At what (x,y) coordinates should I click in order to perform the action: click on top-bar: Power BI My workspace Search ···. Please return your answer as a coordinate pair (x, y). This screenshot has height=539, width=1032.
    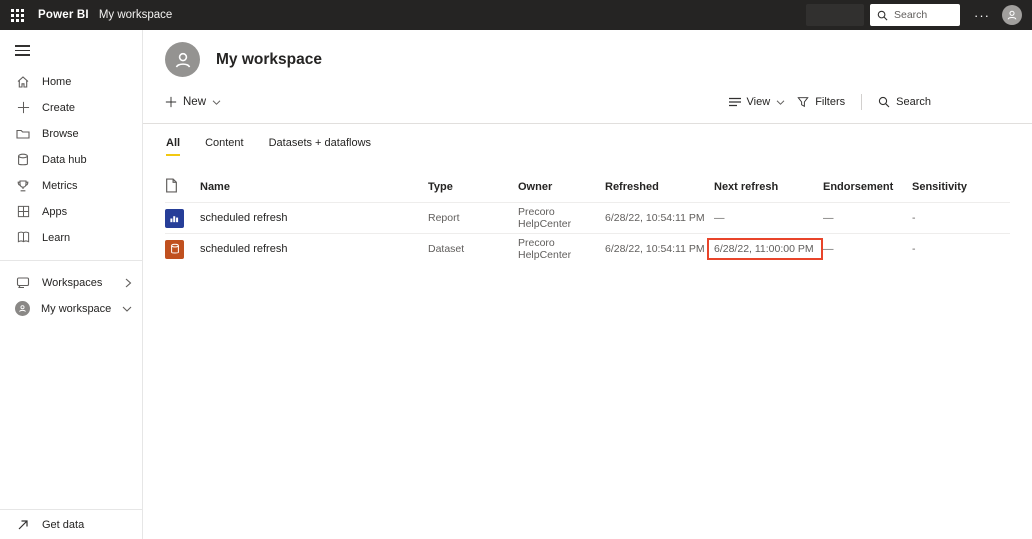
    Looking at the image, I should click on (516, 15).